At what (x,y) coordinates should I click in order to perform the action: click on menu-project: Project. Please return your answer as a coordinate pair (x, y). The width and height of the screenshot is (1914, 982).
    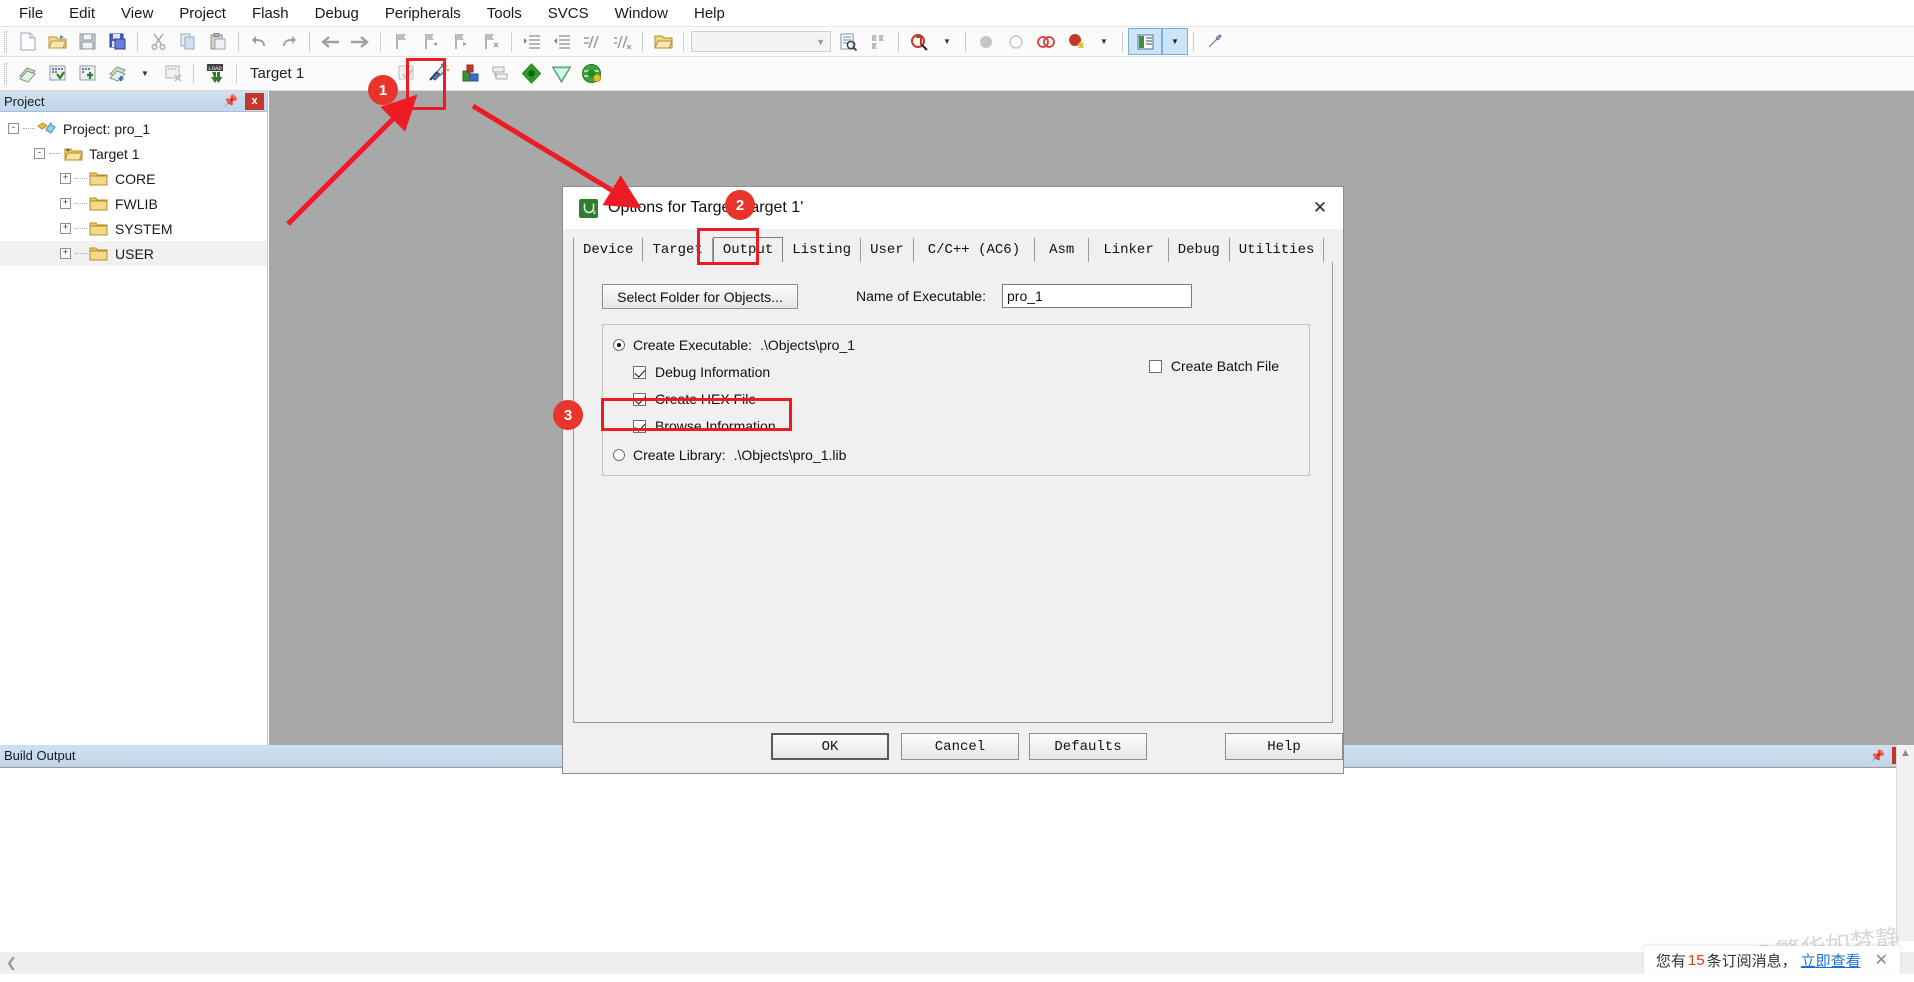
    Looking at the image, I should click on (202, 13).